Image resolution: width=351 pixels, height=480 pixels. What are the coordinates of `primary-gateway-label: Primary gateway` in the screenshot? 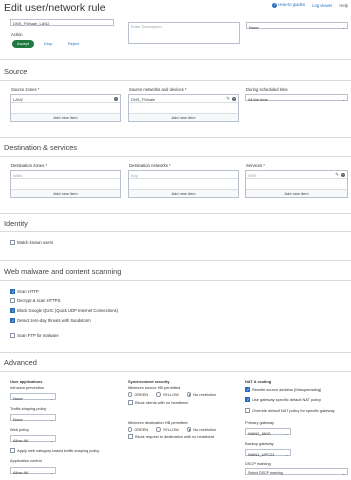 It's located at (259, 422).